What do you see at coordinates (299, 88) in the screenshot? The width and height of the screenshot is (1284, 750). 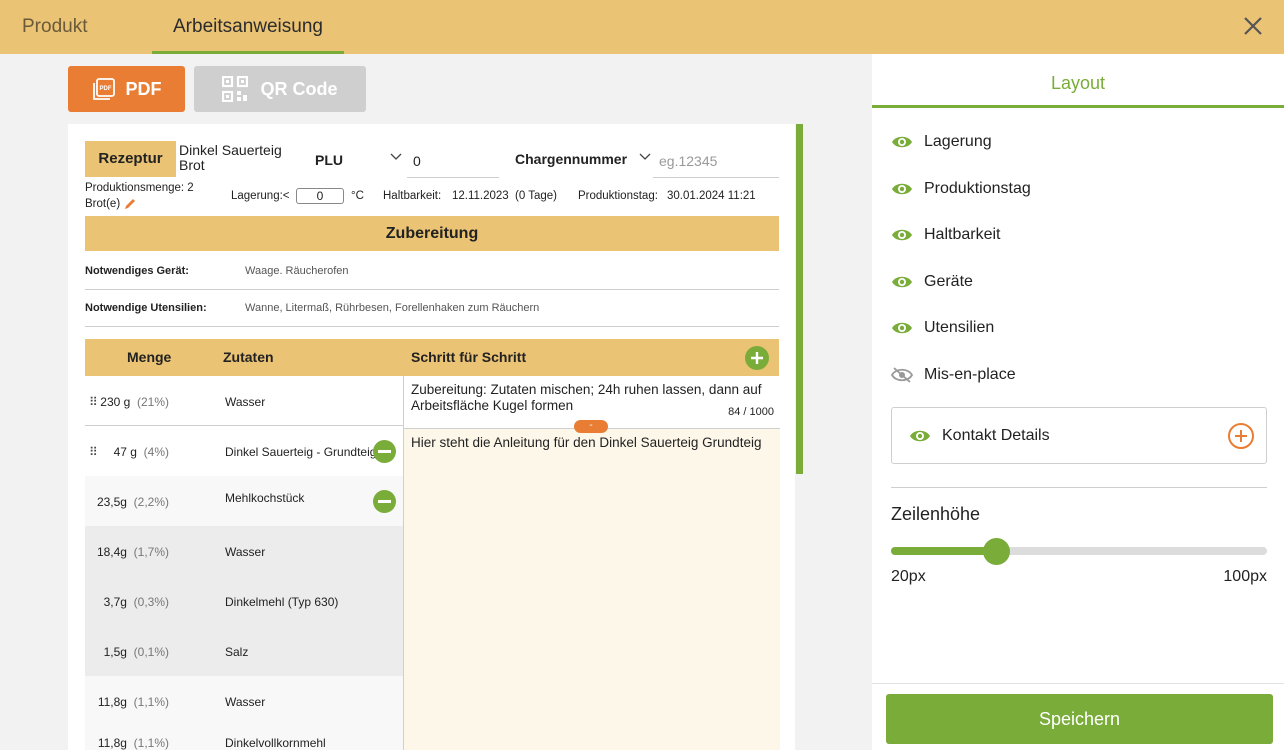 I see `qr-code-button-label: QR Code` at bounding box center [299, 88].